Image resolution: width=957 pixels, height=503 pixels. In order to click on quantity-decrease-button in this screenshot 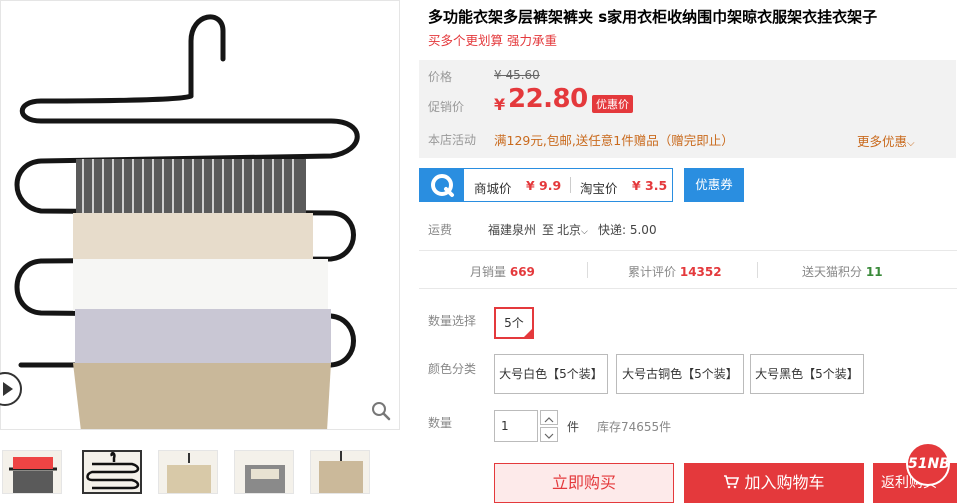, I will do `click(549, 434)`.